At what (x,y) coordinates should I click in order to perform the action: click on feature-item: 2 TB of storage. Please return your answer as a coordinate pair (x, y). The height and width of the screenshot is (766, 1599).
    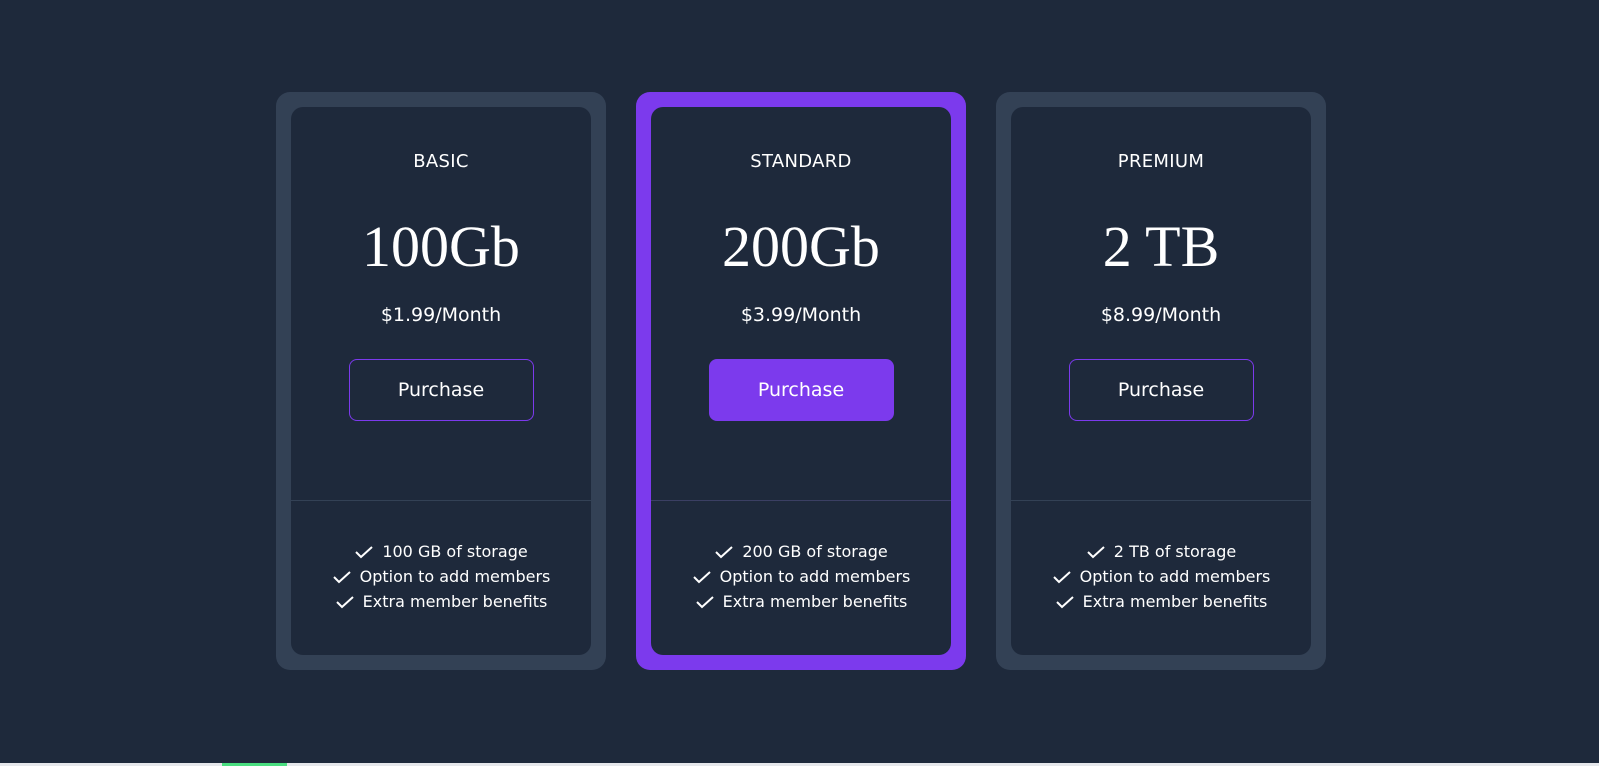
    Looking at the image, I should click on (1161, 551).